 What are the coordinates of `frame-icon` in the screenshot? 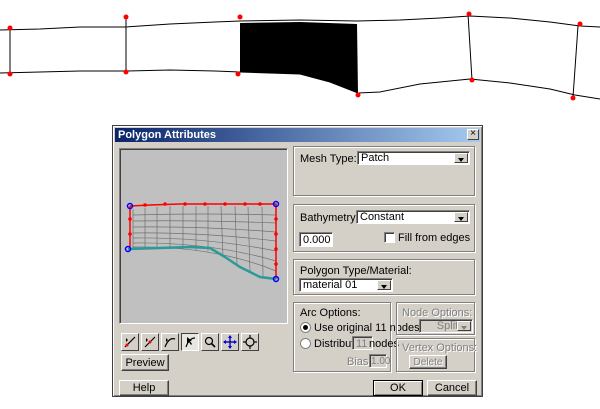 It's located at (250, 342).